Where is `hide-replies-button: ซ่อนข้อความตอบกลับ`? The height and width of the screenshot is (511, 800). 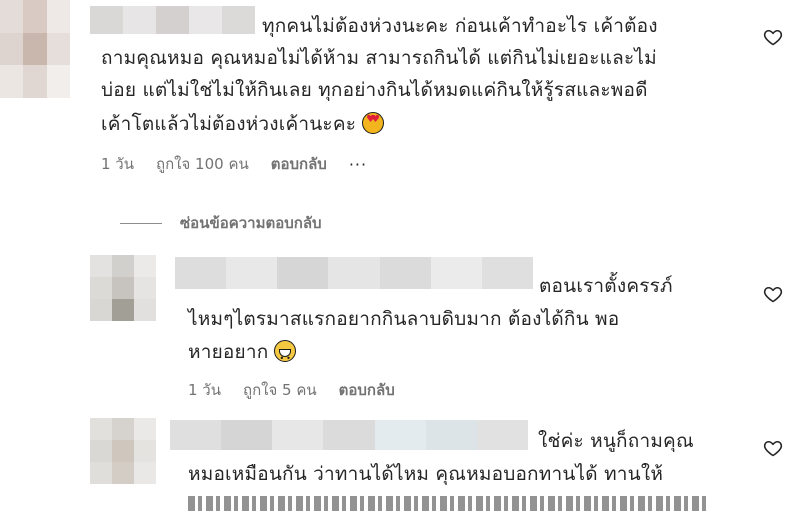 hide-replies-button: ซ่อนข้อความตอบกลับ is located at coordinates (221, 223).